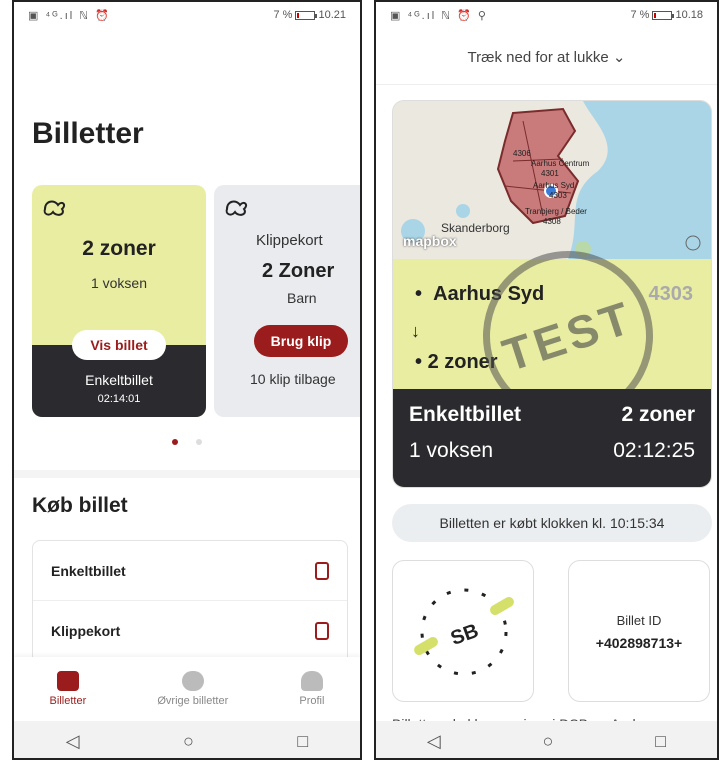 The image size is (721, 760). Describe the element at coordinates (522, 153) in the screenshot. I see `map-label: 4306` at that location.